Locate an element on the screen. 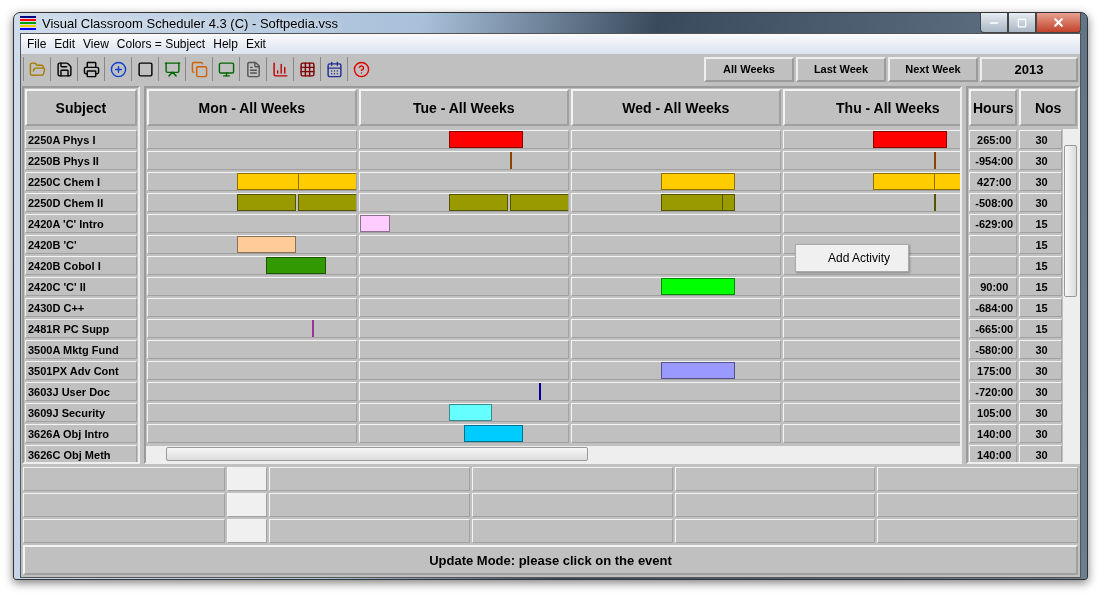  monitor-icon is located at coordinates (226, 69).